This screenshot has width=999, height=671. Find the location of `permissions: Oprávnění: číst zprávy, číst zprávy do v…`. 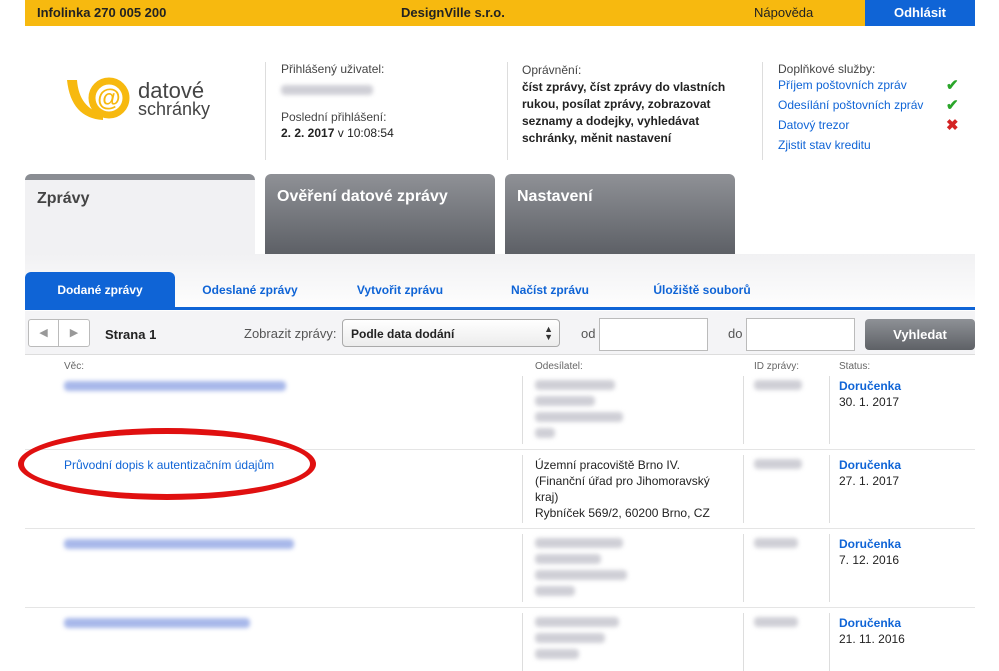

permissions: Oprávnění: číst zprávy, číst zprávy do v… is located at coordinates (638, 104).